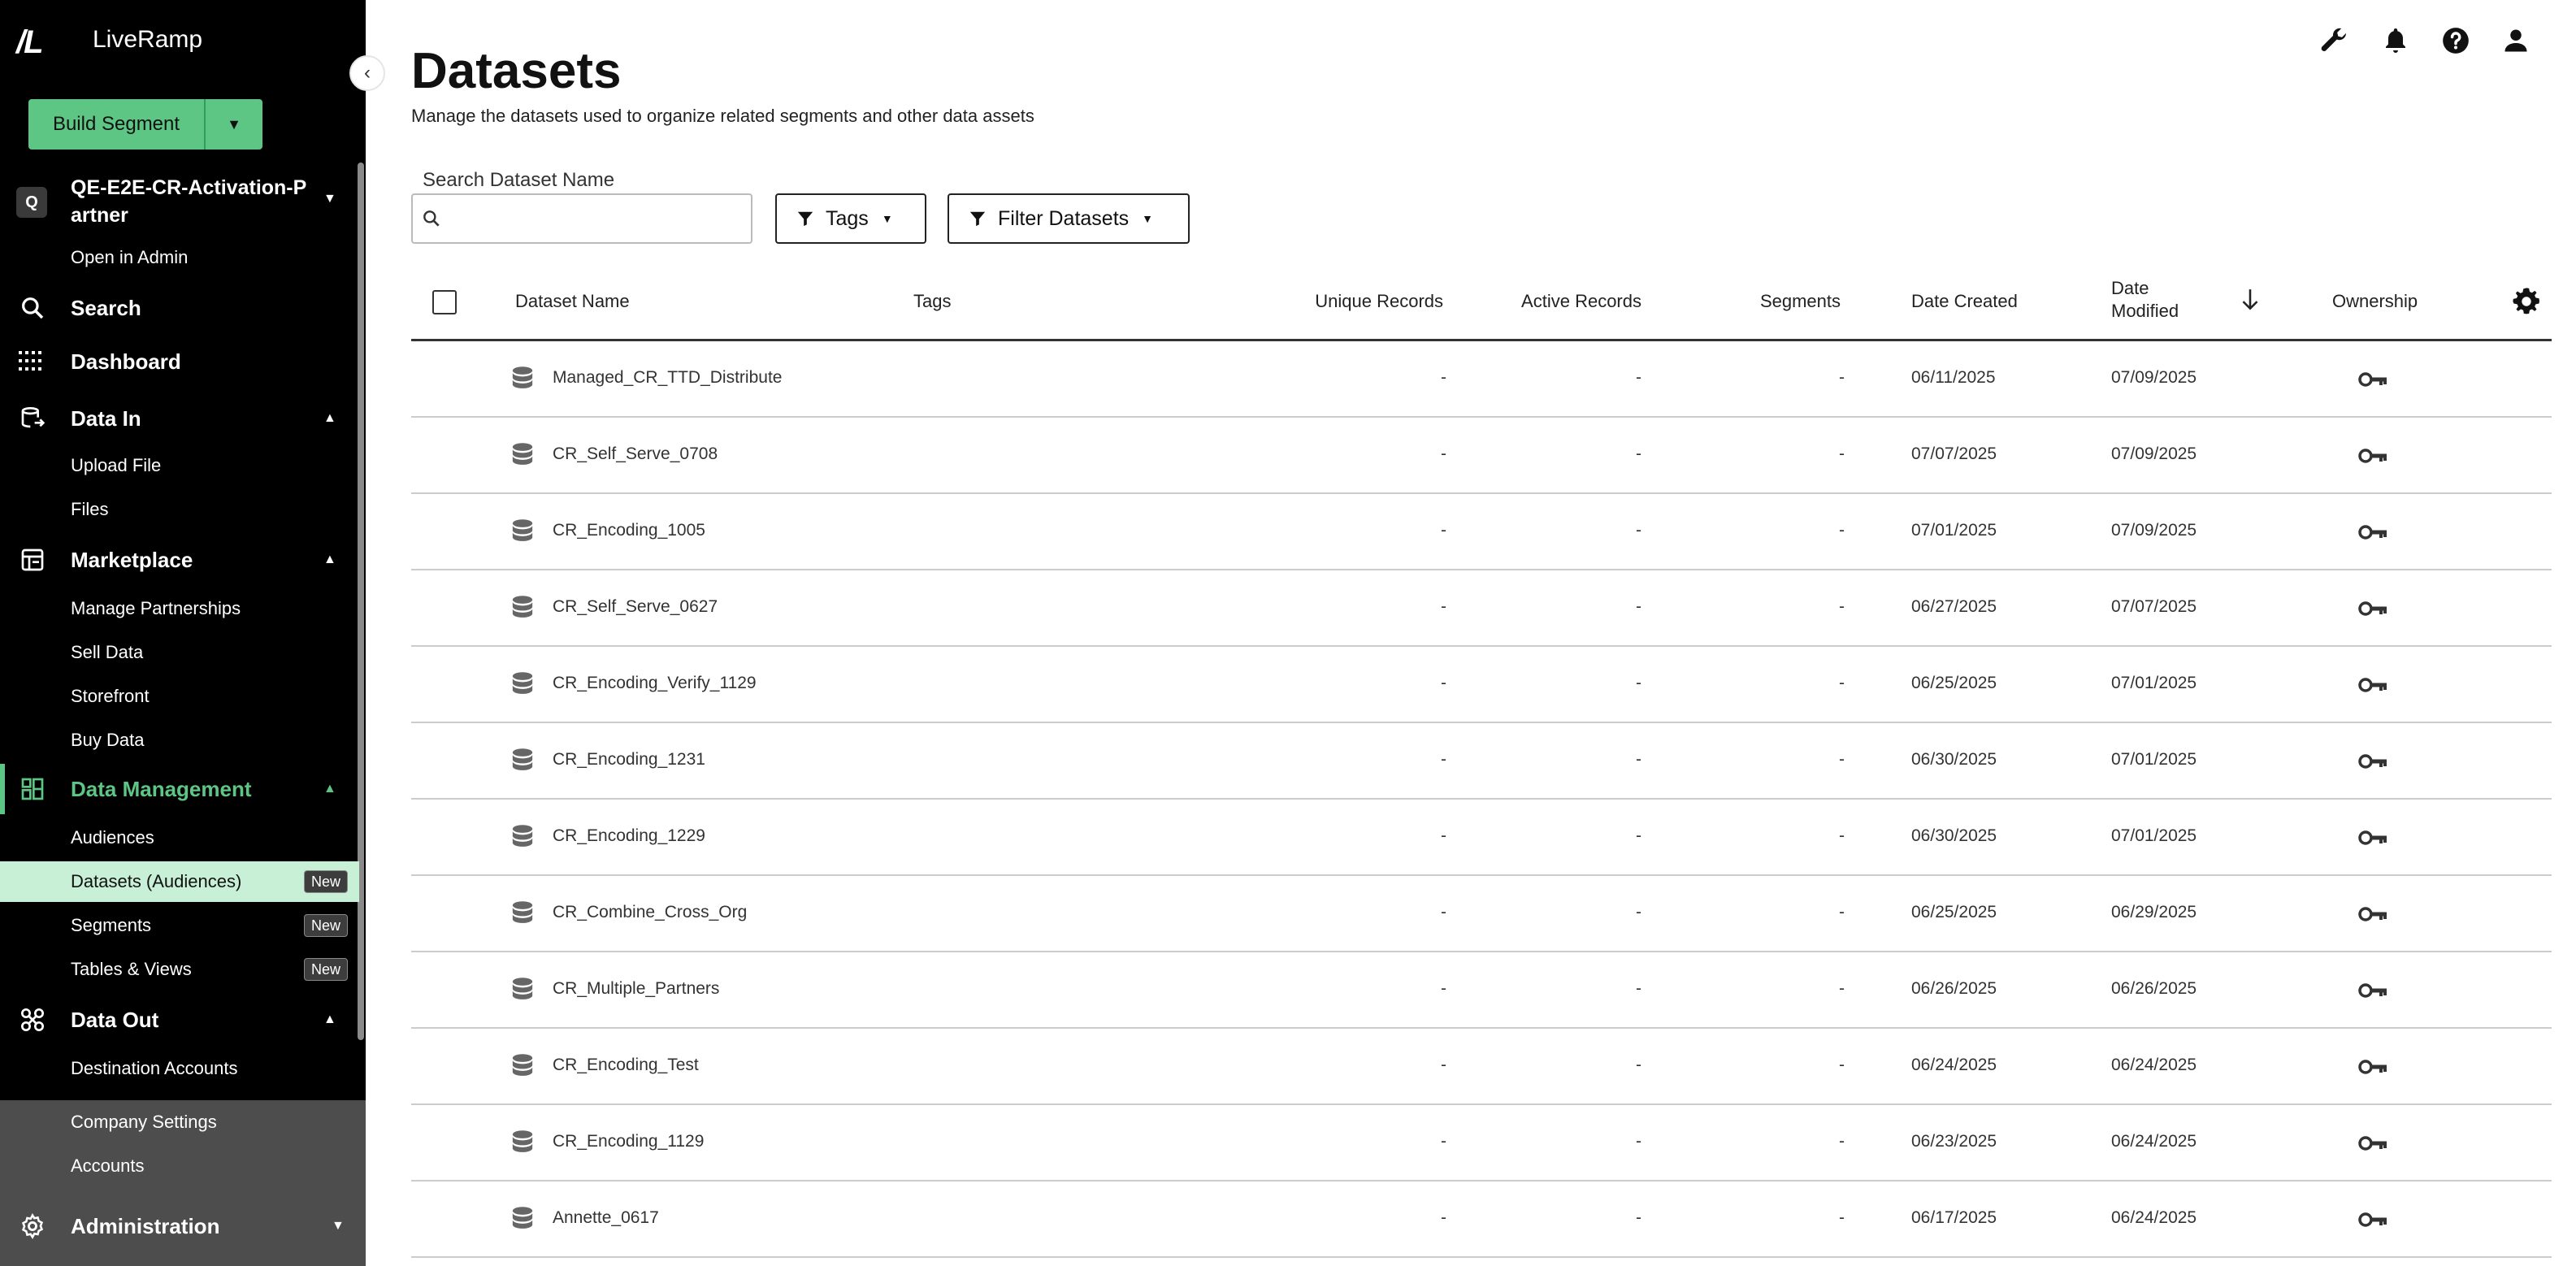  I want to click on org-switcher: QE-E2E-CR-Activation-Partner, so click(192, 201).